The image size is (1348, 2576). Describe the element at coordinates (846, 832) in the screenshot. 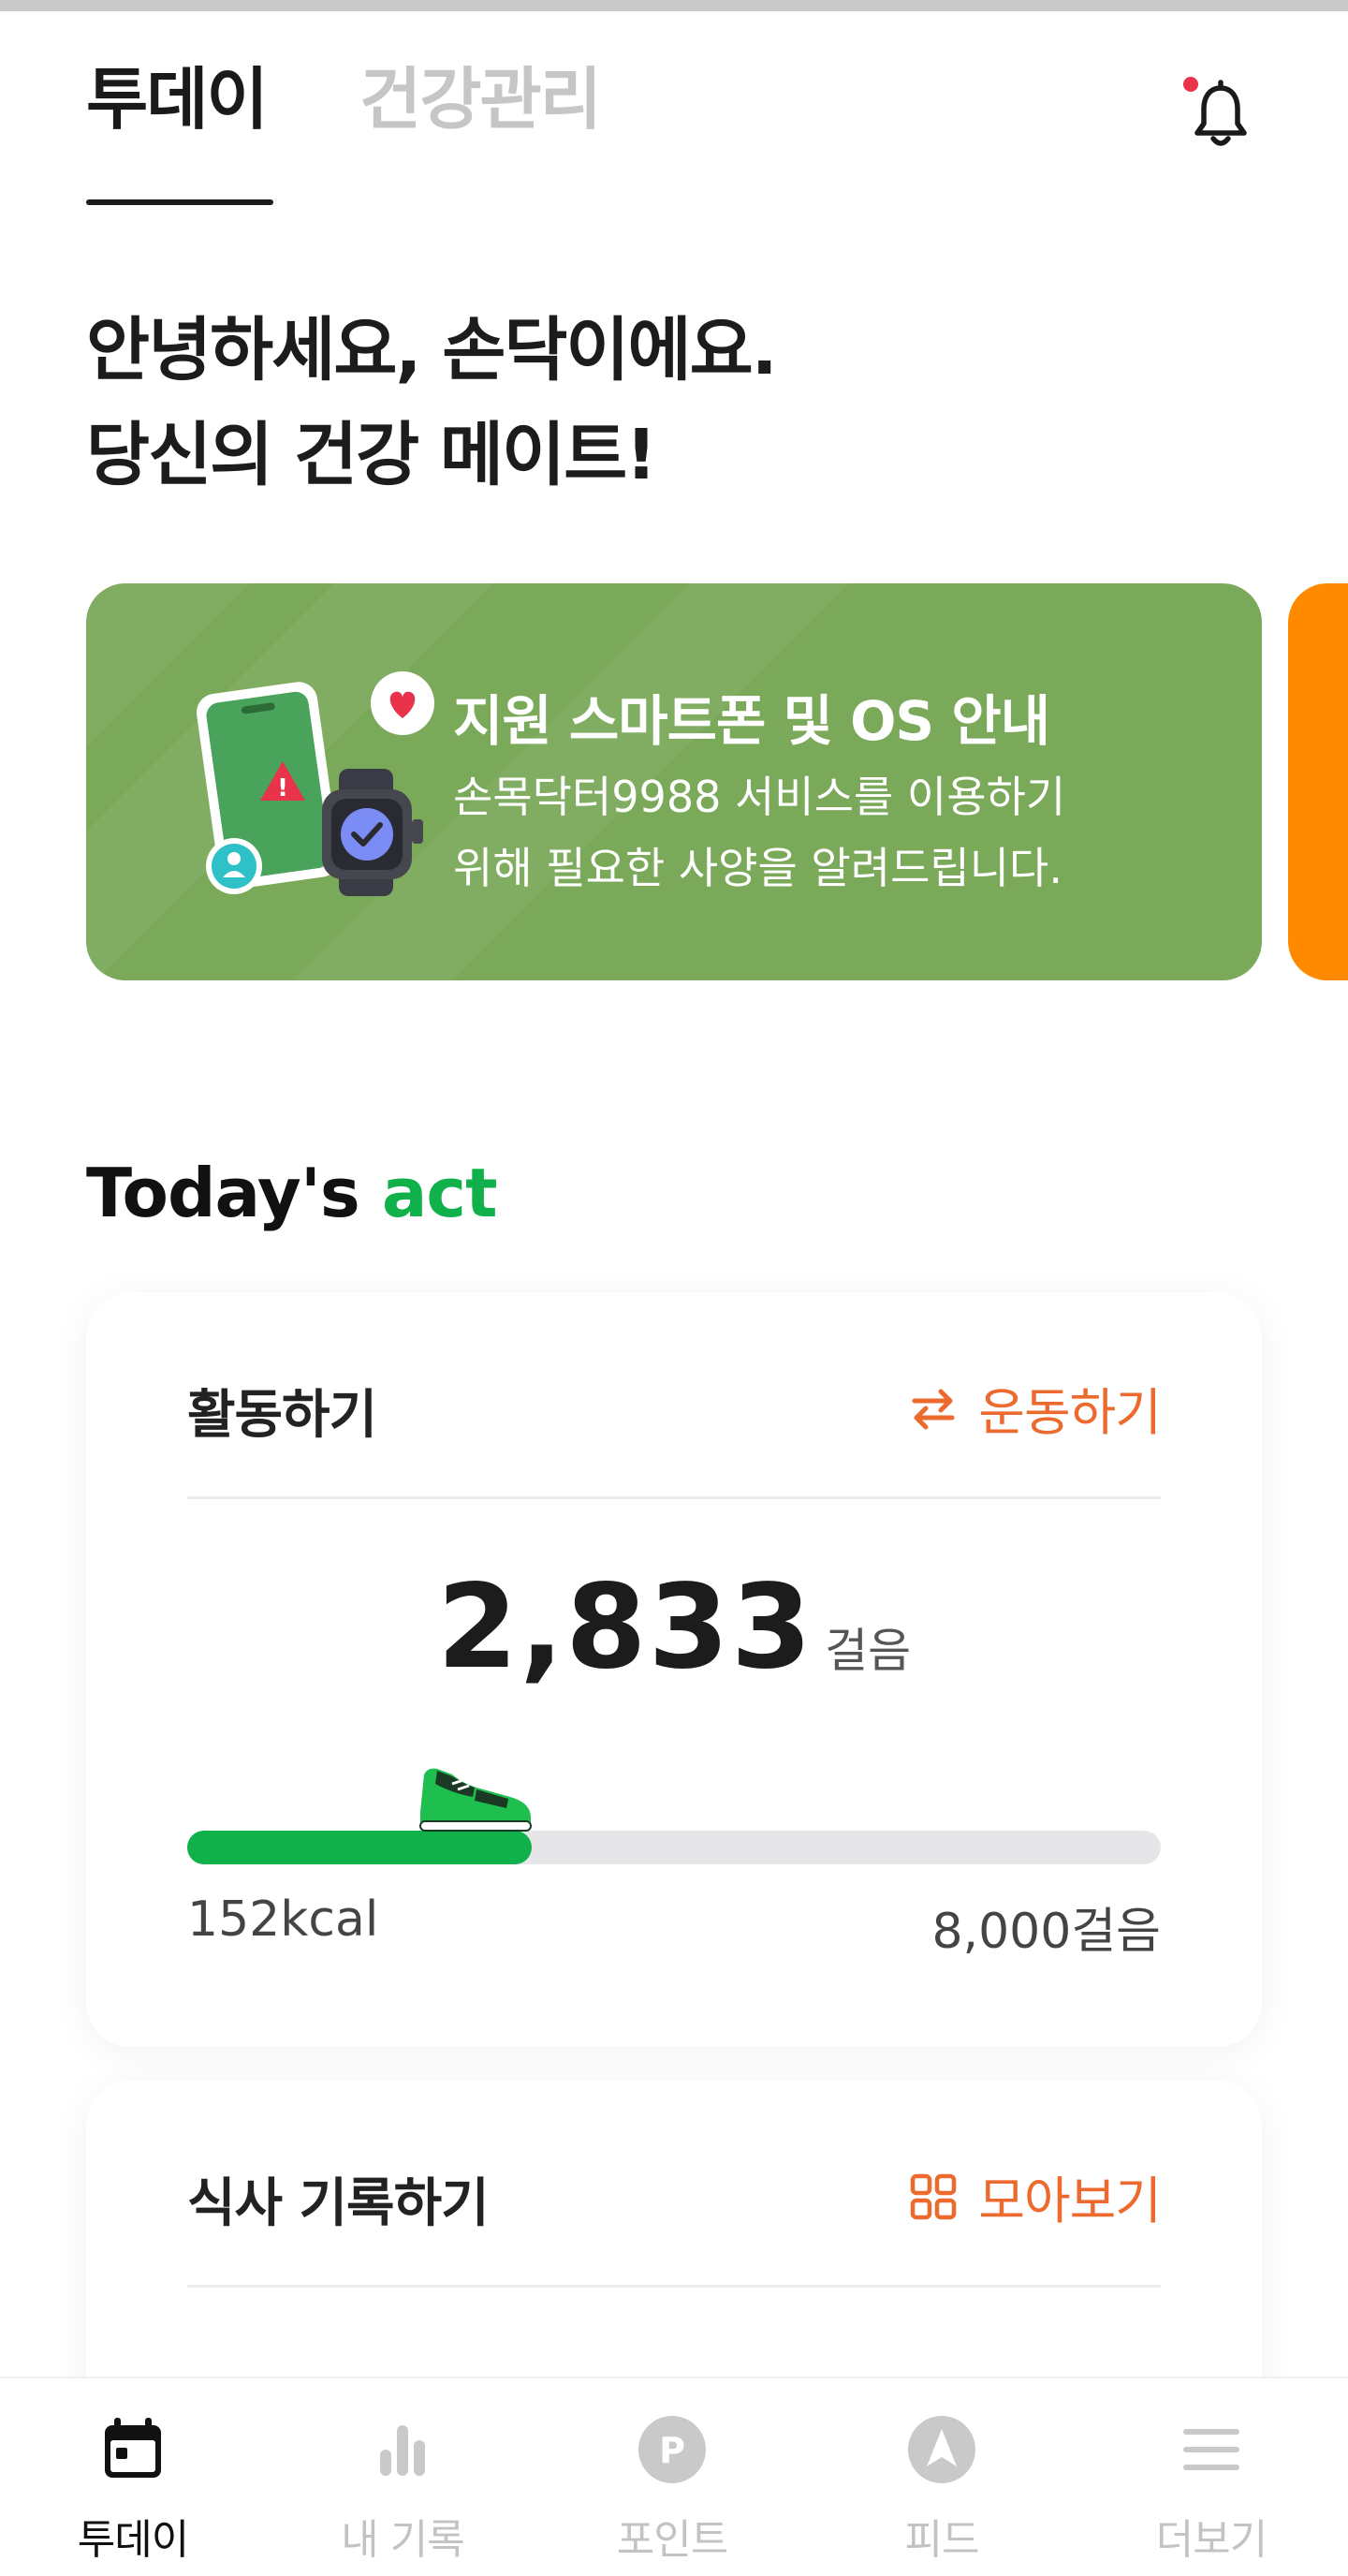

I see `banner-description: 손목닥터9988 서비스를 이용하기 위해 필요한 사양을 알려드립니다.` at that location.